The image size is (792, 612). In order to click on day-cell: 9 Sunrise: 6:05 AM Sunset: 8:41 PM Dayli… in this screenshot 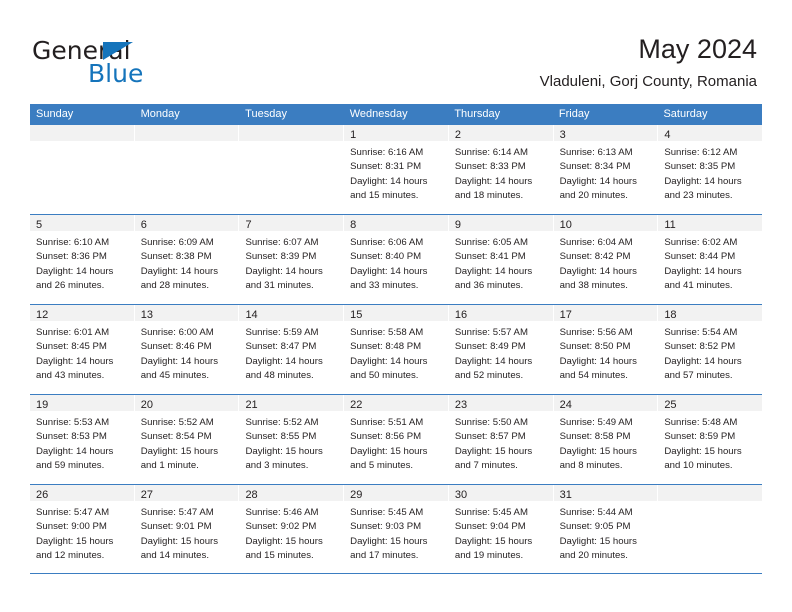, I will do `click(501, 259)`.